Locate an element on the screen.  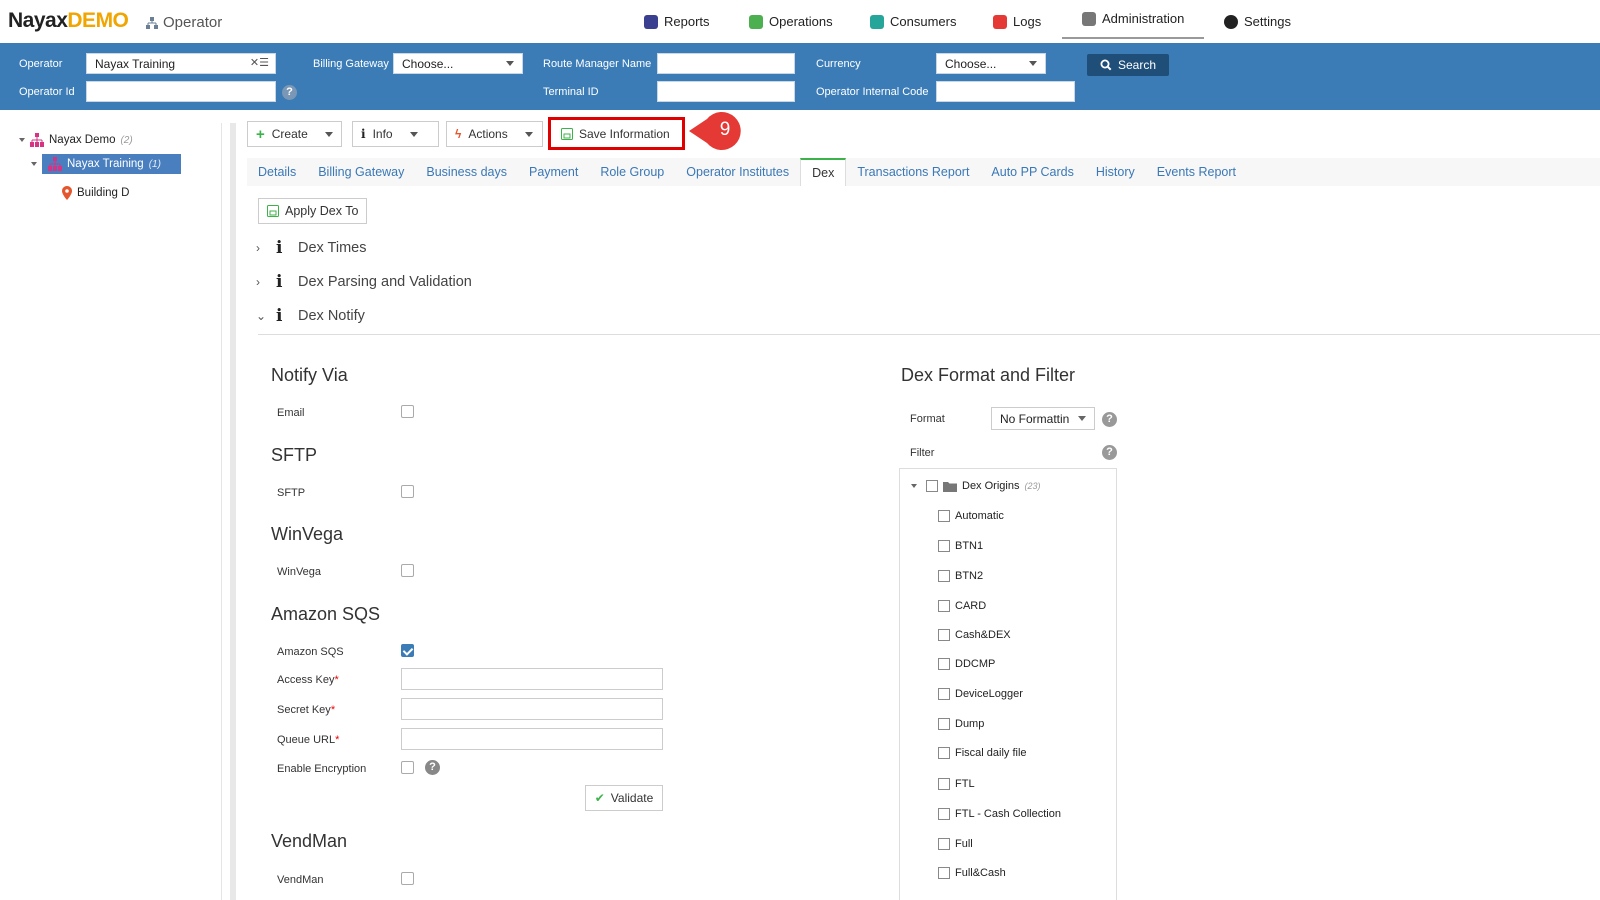
tab-operator-institutes: Operator Institutes is located at coordinates (737, 172).